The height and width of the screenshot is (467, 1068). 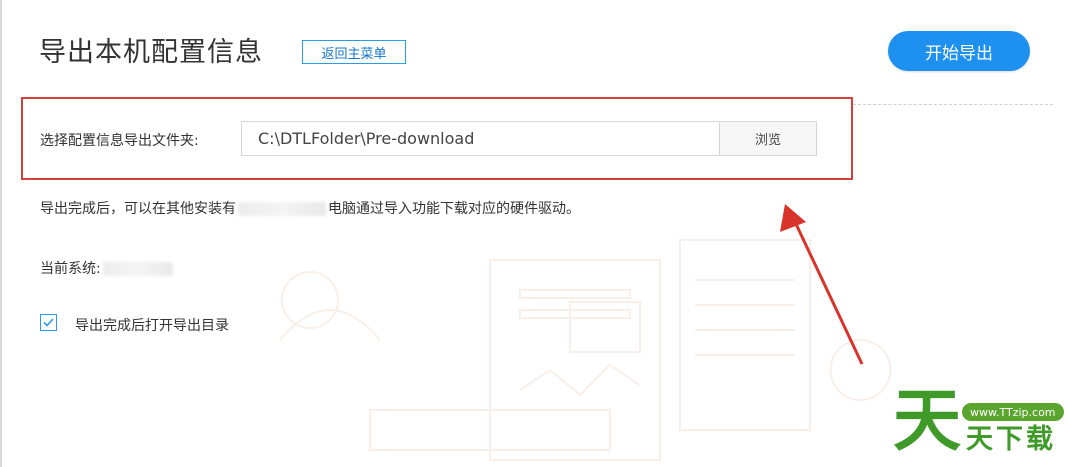 What do you see at coordinates (768, 138) in the screenshot?
I see `browse-button: 浏览` at bounding box center [768, 138].